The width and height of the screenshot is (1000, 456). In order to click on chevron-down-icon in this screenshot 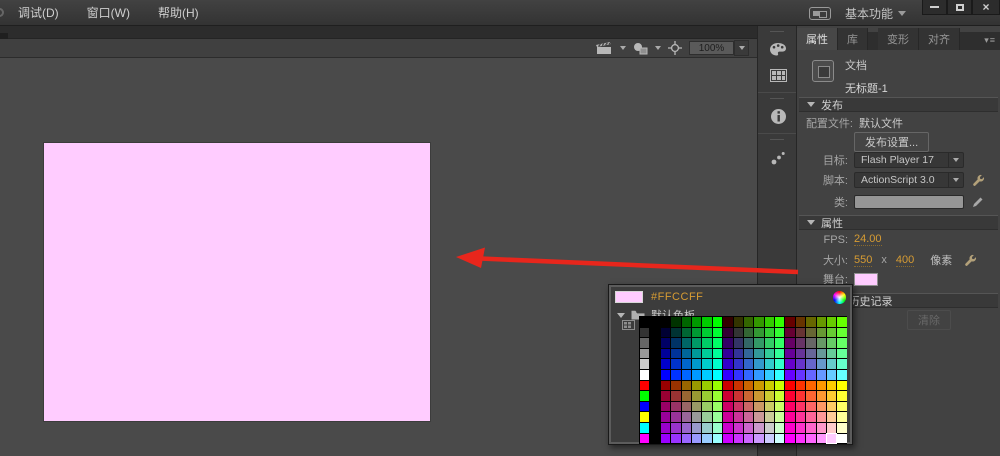, I will do `click(902, 13)`.